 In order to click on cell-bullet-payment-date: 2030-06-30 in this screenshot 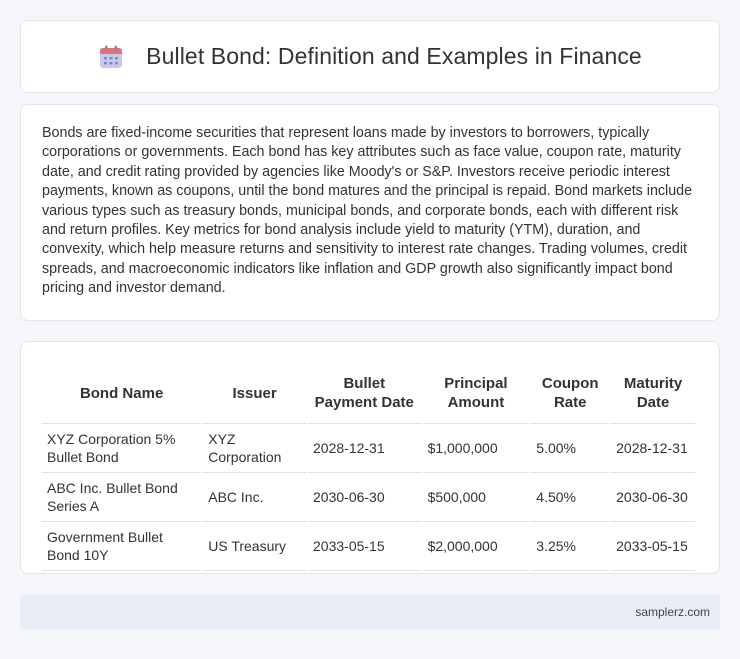, I will do `click(364, 497)`.